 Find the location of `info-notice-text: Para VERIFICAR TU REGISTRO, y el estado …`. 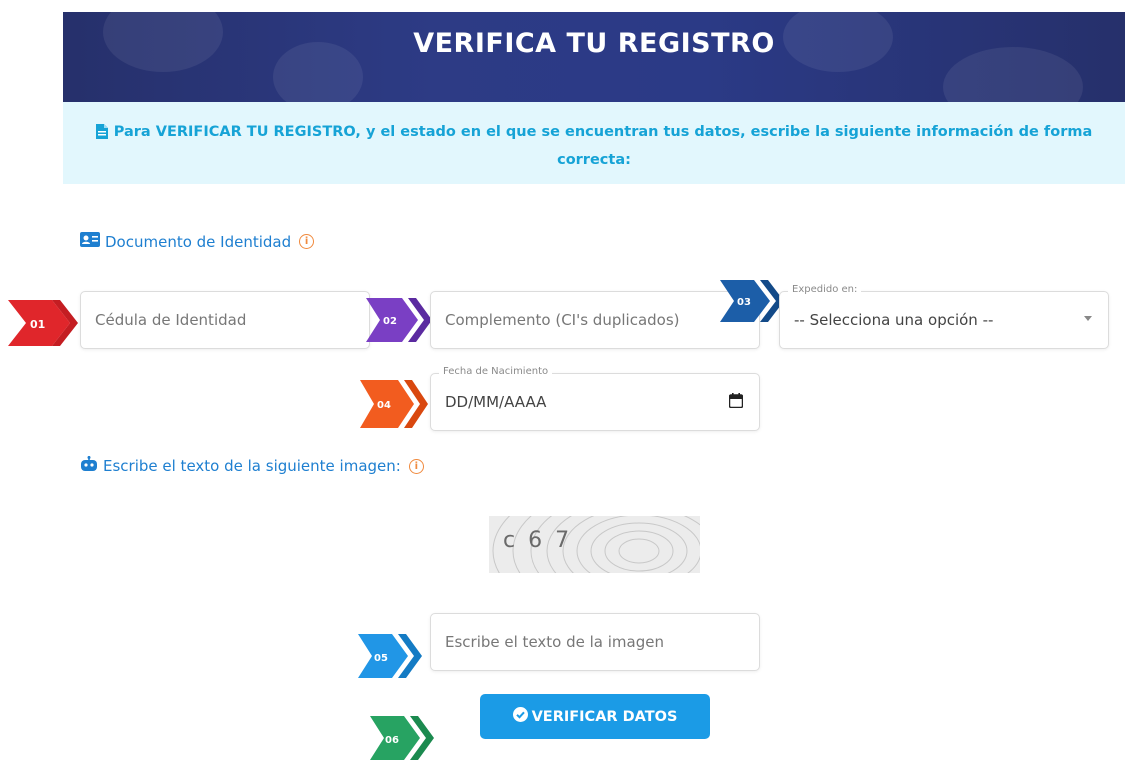

info-notice-text: Para VERIFICAR TU REGISTRO, y el estado … is located at coordinates (603, 146).